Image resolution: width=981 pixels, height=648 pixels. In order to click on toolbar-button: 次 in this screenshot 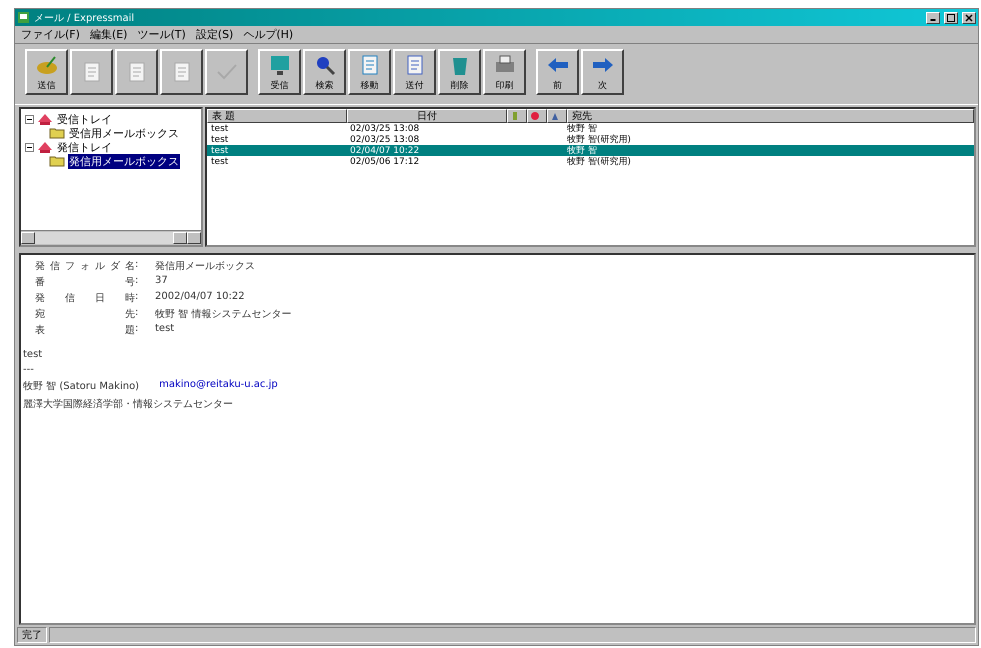, I will do `click(602, 72)`.